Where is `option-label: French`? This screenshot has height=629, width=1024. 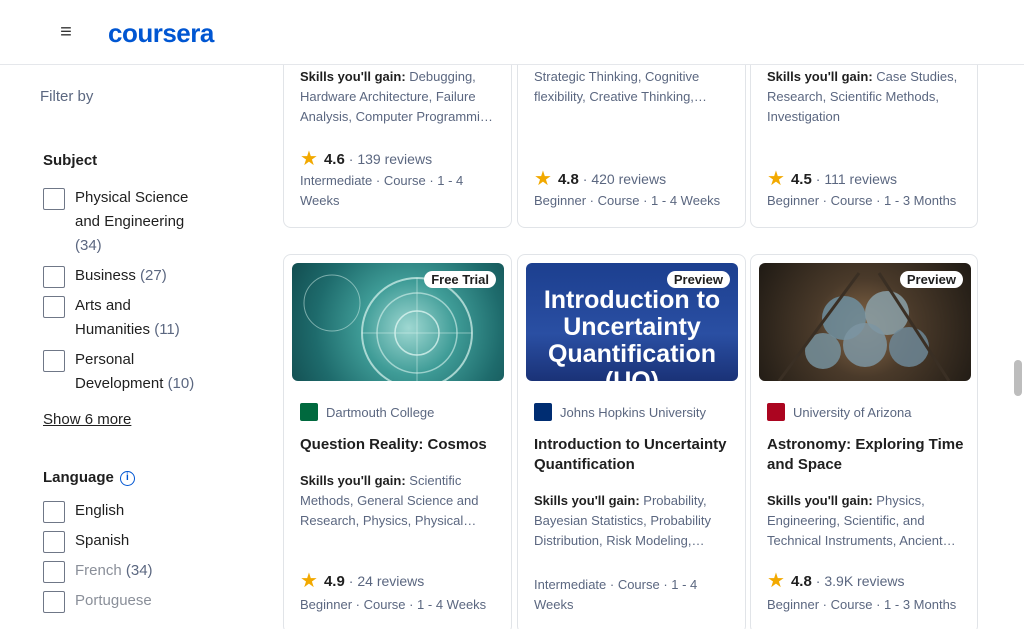 option-label: French is located at coordinates (98, 570).